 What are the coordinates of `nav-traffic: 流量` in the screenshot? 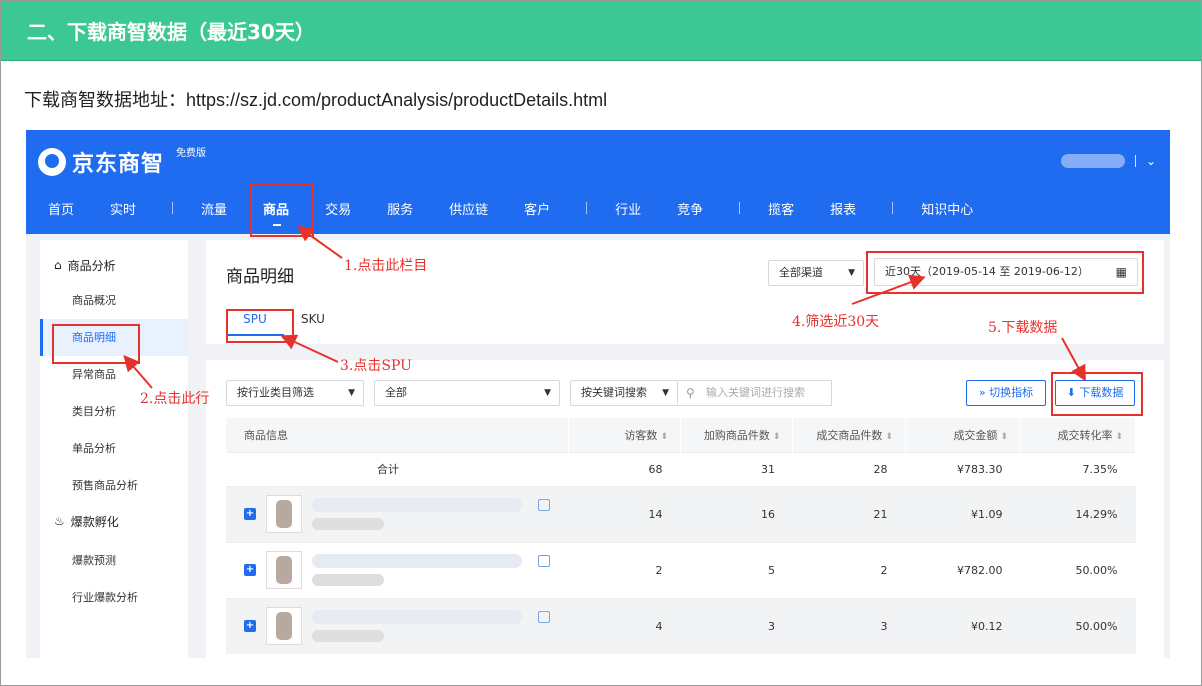 It's located at (214, 208).